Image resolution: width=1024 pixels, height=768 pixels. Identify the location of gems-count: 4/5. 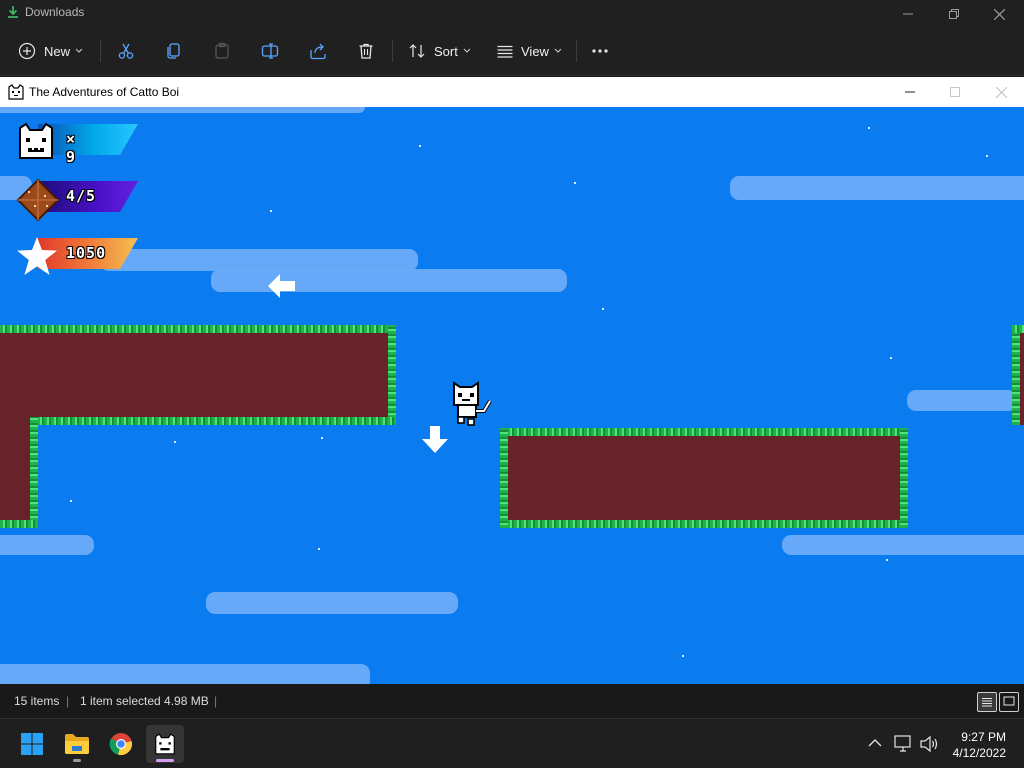
(81, 196).